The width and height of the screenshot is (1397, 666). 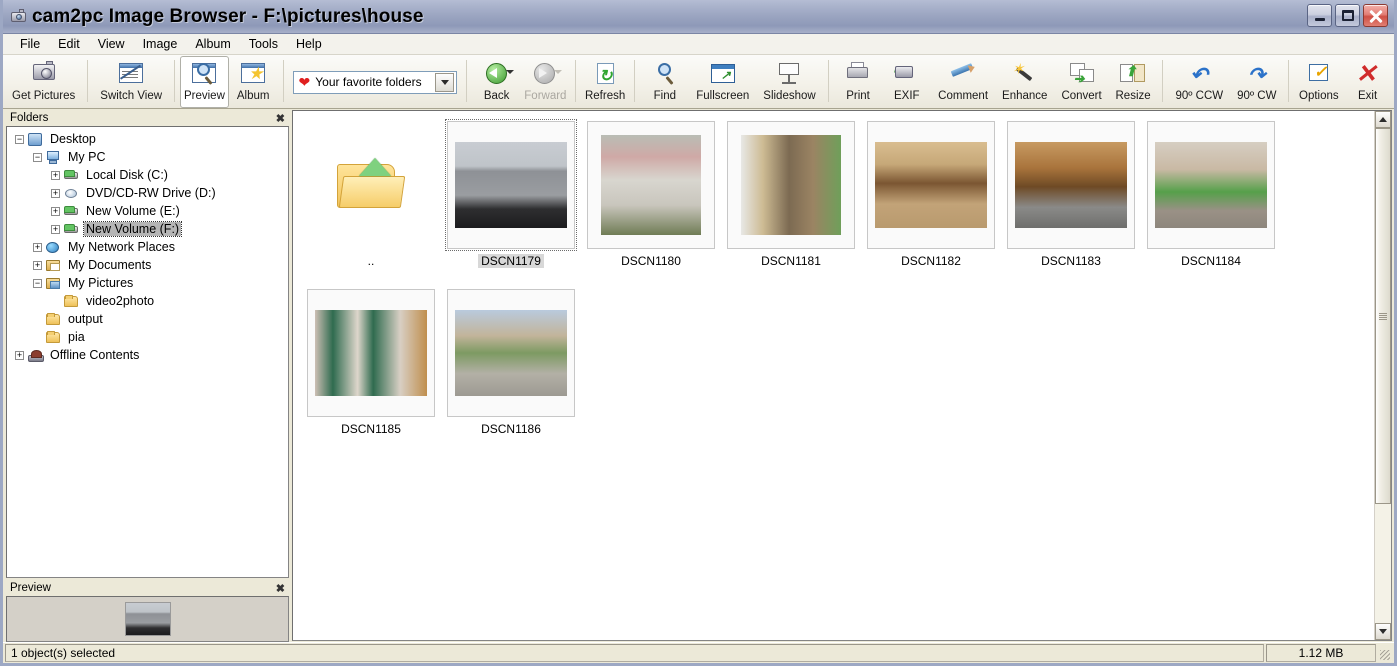 What do you see at coordinates (1318, 82) in the screenshot?
I see `toolbar-options-button: ✓ Options` at bounding box center [1318, 82].